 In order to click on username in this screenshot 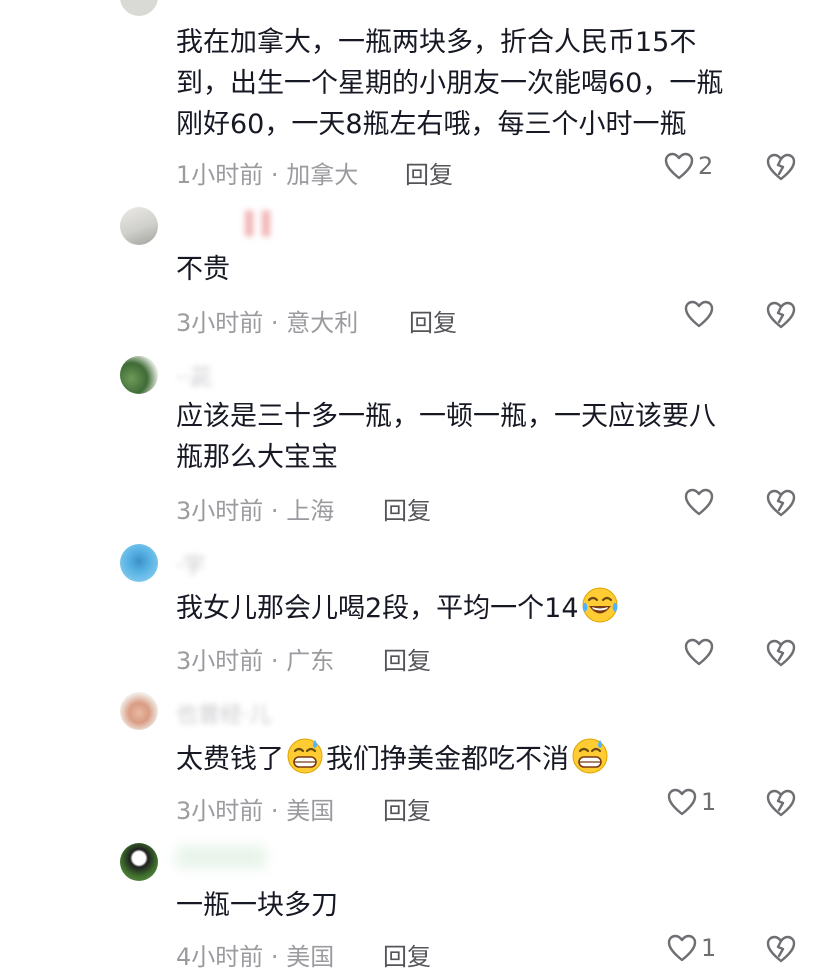, I will do `click(221, 857)`.